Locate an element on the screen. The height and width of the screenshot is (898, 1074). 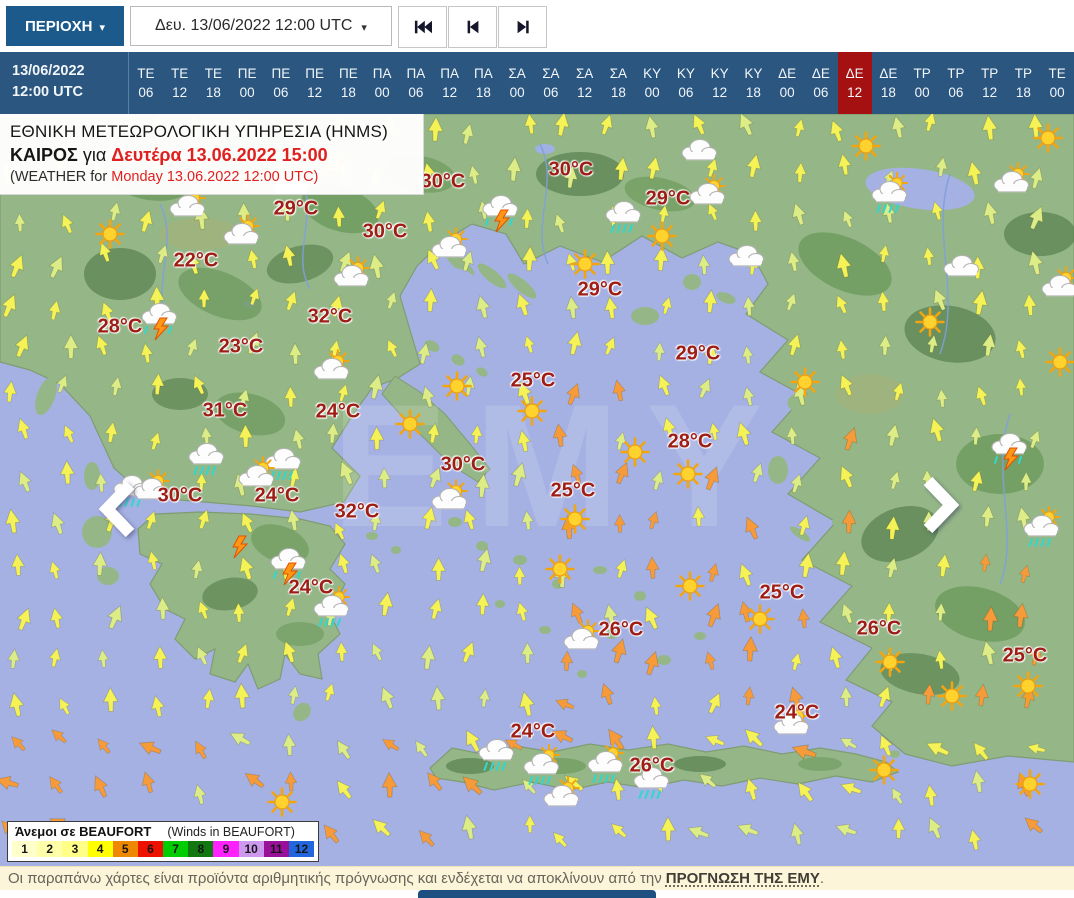
footer-bar is located at coordinates (537, 894).